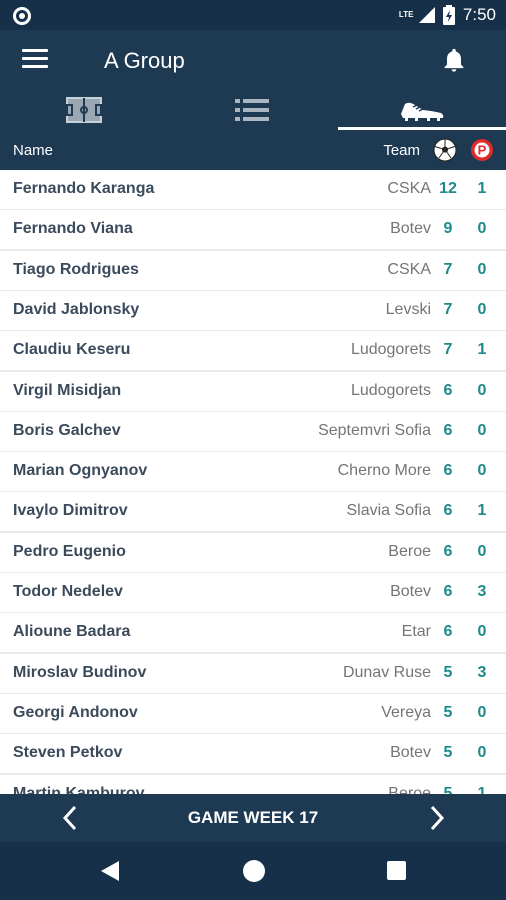 The image size is (506, 900). I want to click on player-name: Fernando Karanga, so click(84, 188).